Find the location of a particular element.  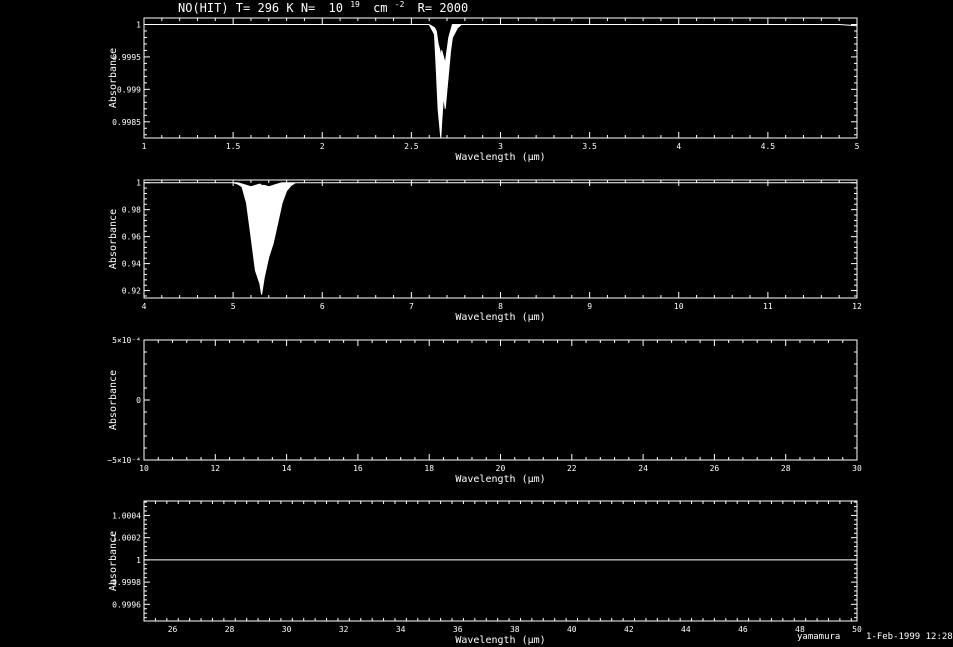

x-tick-label: 2.5 is located at coordinates (411, 146).